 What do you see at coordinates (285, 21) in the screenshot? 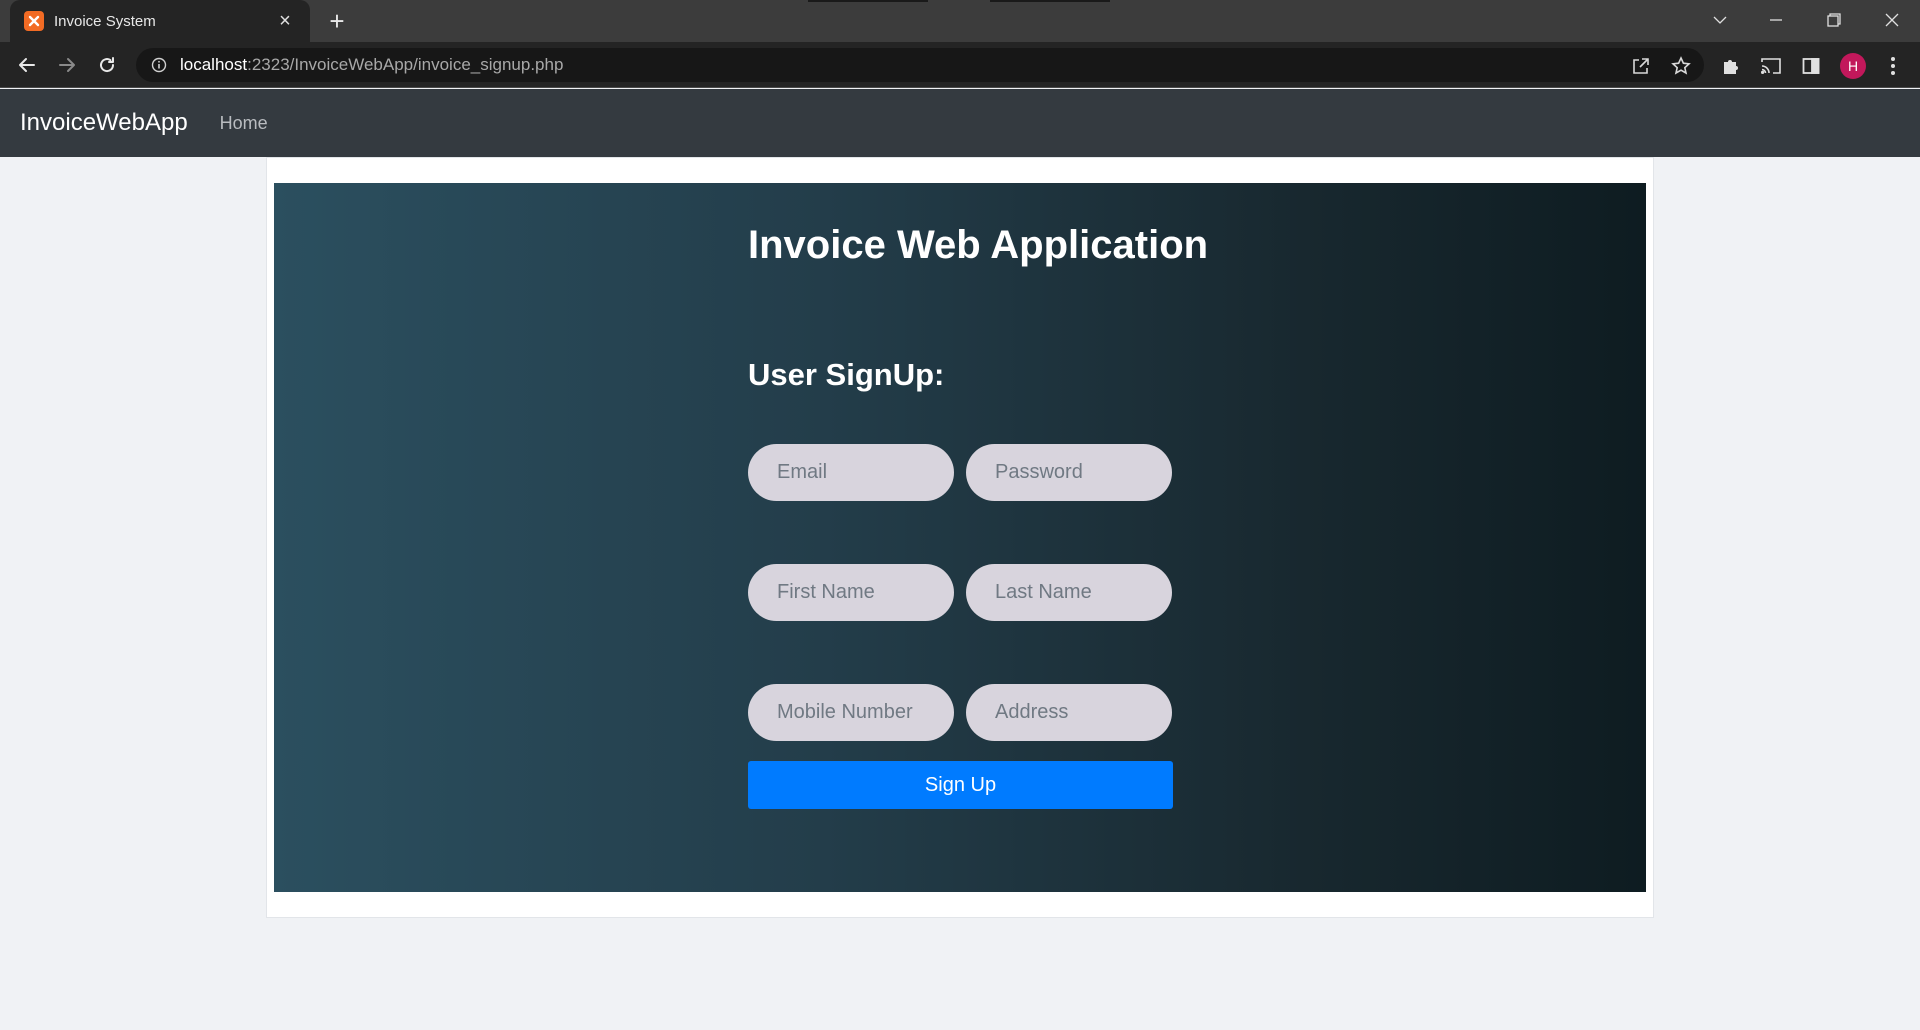
I see `tab-close-icon: ×` at bounding box center [285, 21].